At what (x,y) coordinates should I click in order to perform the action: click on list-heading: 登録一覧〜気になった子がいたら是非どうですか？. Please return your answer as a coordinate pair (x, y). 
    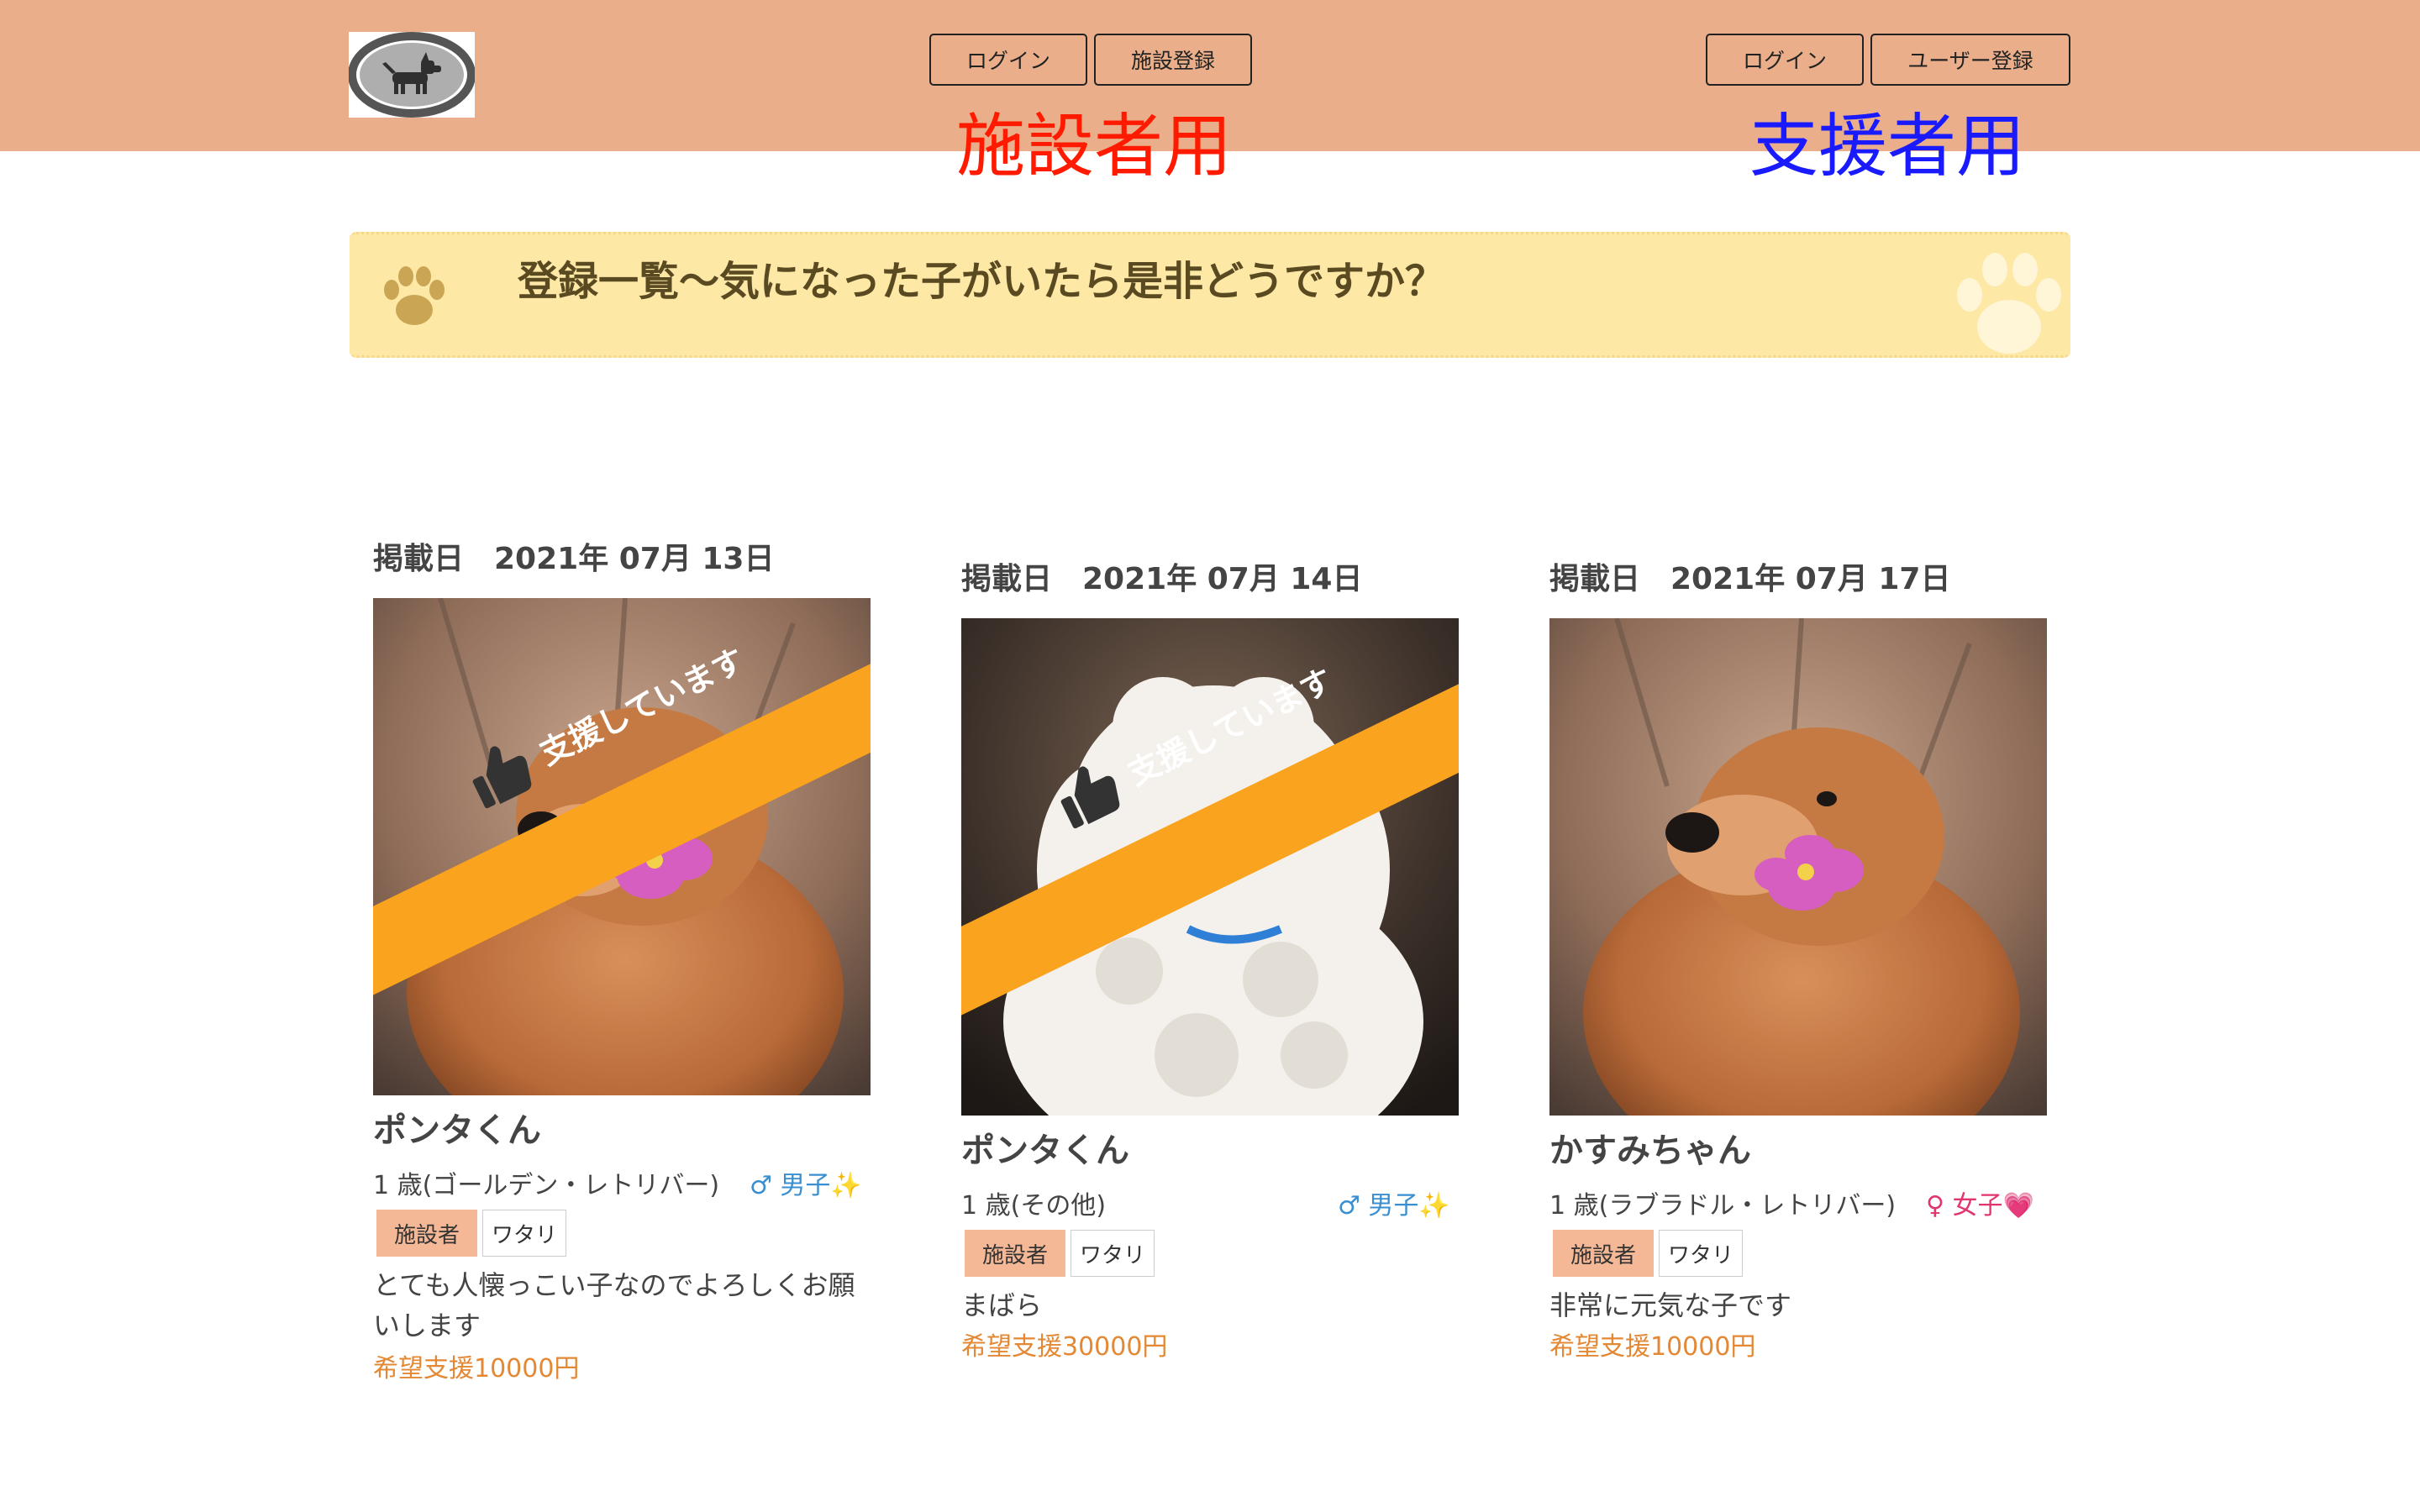
    Looking at the image, I should click on (982, 281).